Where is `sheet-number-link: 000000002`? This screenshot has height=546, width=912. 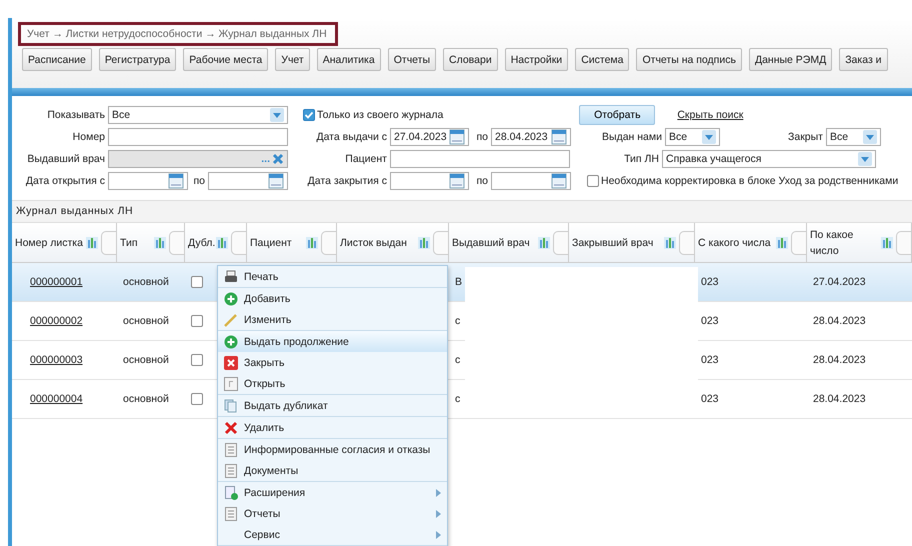 sheet-number-link: 000000002 is located at coordinates (64, 321).